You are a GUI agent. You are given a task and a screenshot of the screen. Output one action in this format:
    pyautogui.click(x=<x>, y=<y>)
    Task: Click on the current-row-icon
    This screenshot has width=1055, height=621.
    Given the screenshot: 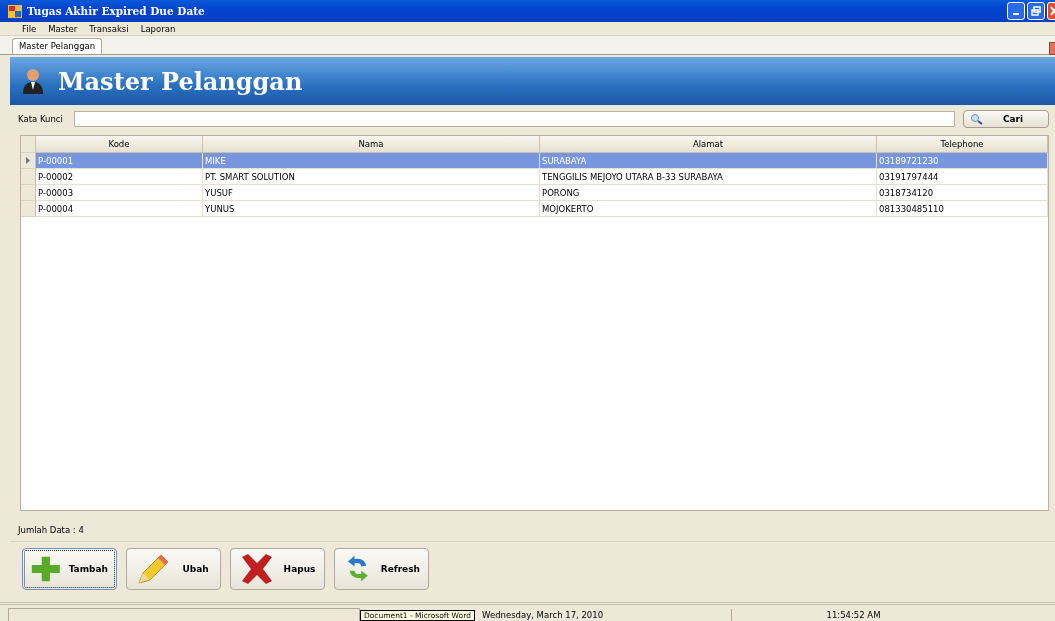 What is the action you would take?
    pyautogui.click(x=28, y=160)
    